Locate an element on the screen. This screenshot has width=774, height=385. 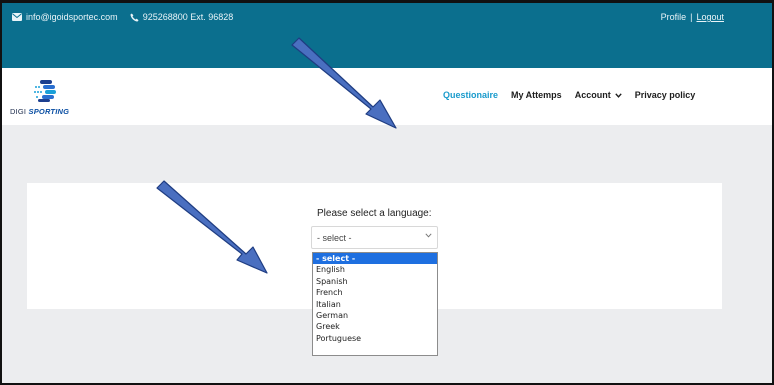
logo-prefix: DIGI is located at coordinates (18, 111).